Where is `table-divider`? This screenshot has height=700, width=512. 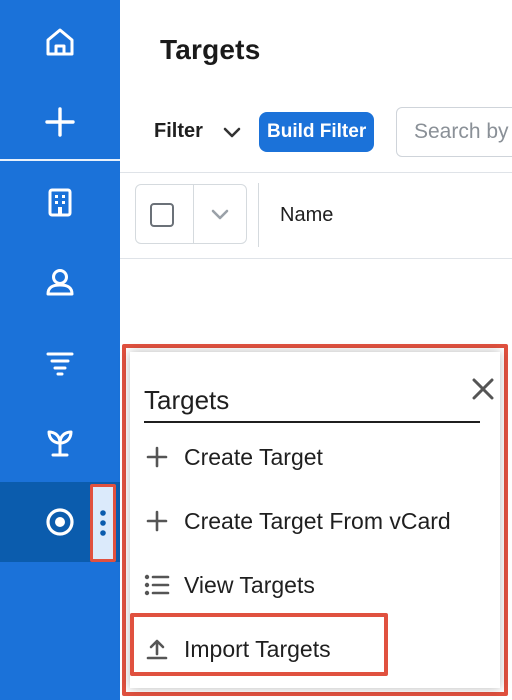
table-divider is located at coordinates (316, 258).